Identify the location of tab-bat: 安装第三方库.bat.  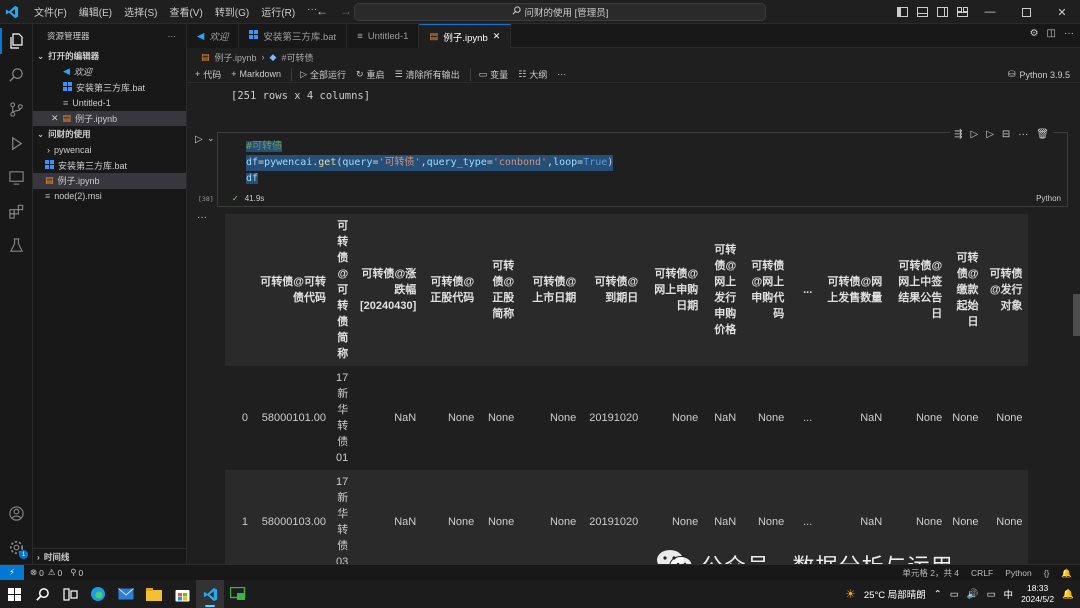
(293, 36).